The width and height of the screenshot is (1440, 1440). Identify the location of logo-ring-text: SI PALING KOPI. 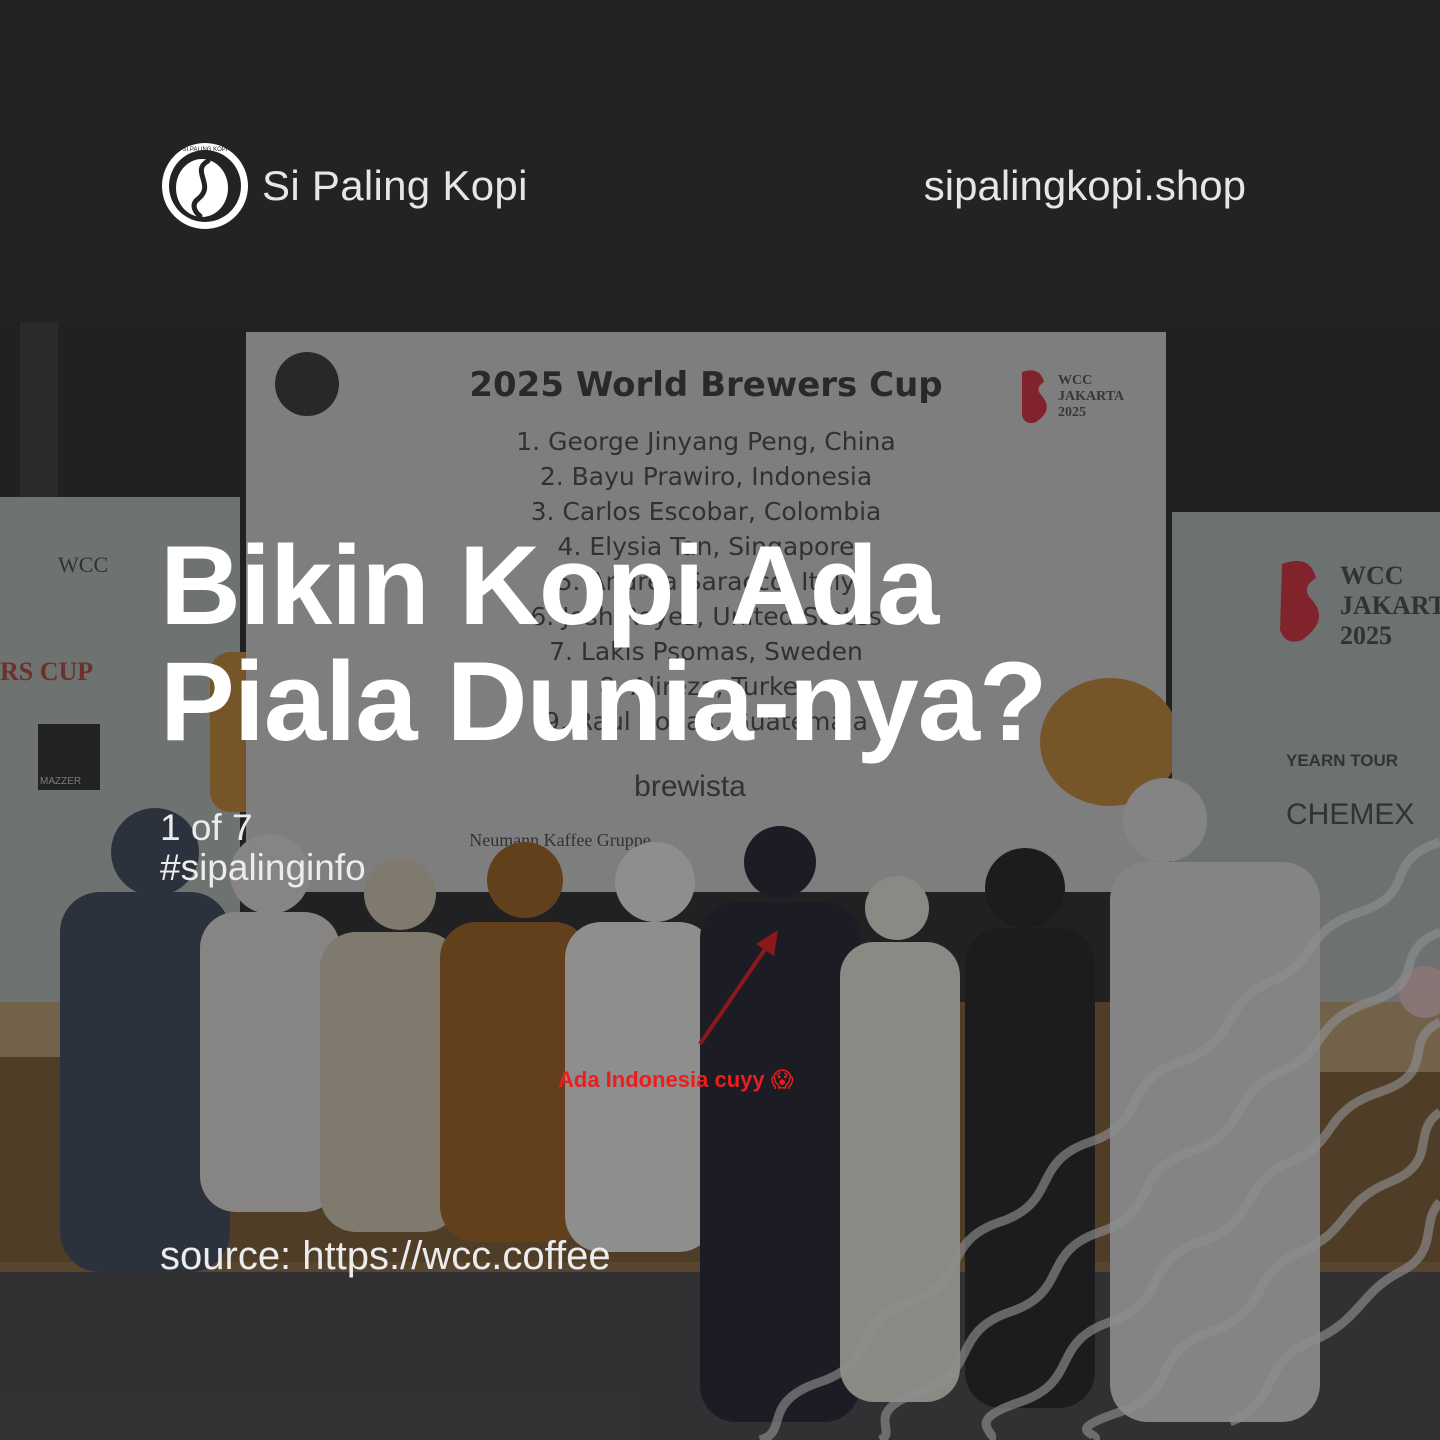
(205, 150).